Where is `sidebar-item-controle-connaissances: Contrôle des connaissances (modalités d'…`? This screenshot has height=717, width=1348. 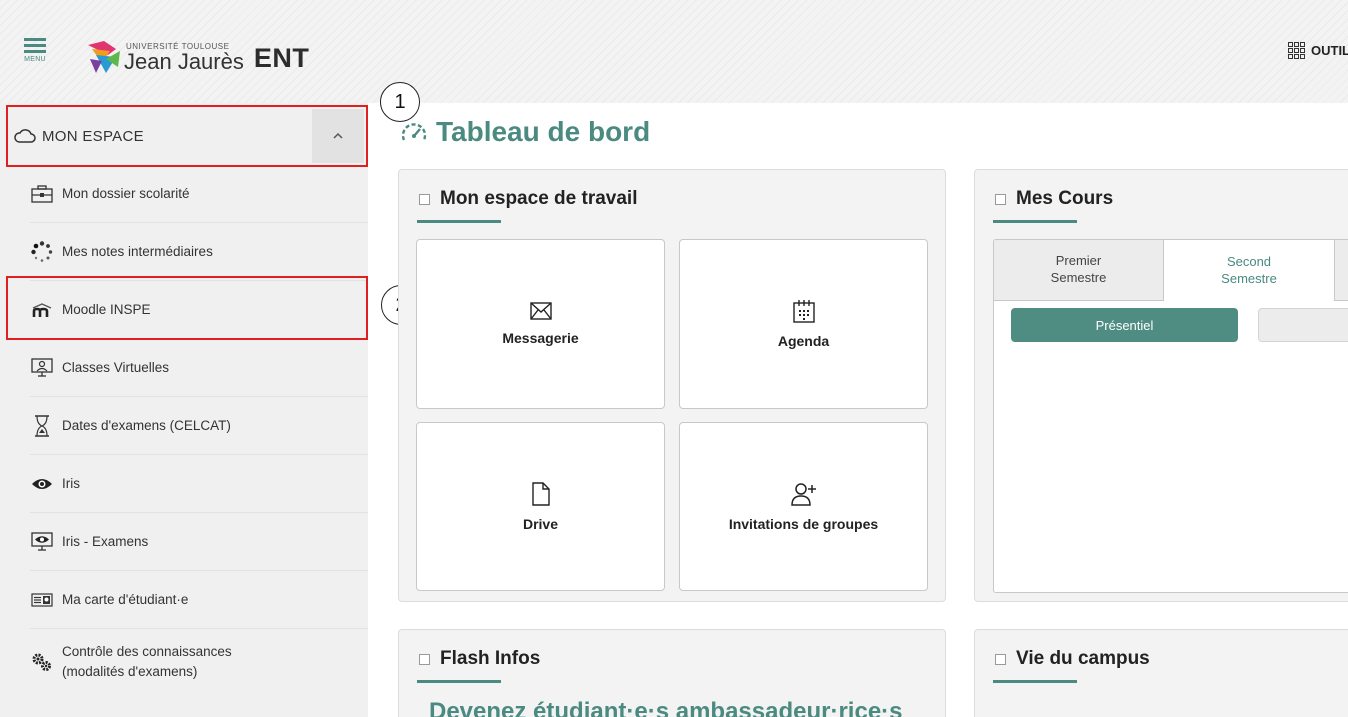 sidebar-item-controle-connaissances: Contrôle des connaissances (modalités d'… is located at coordinates (199, 662).